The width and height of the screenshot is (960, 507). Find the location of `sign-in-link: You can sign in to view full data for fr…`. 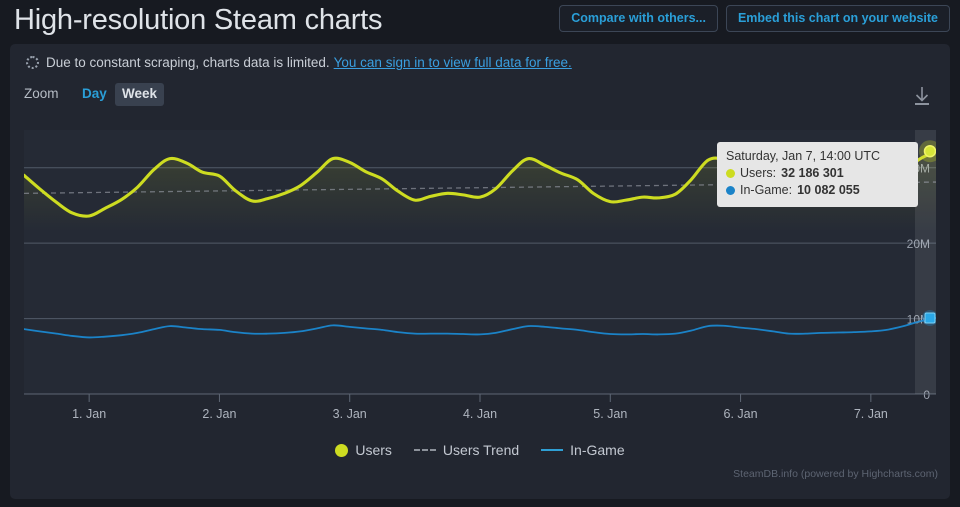

sign-in-link: You can sign in to view full data for fr… is located at coordinates (453, 62).